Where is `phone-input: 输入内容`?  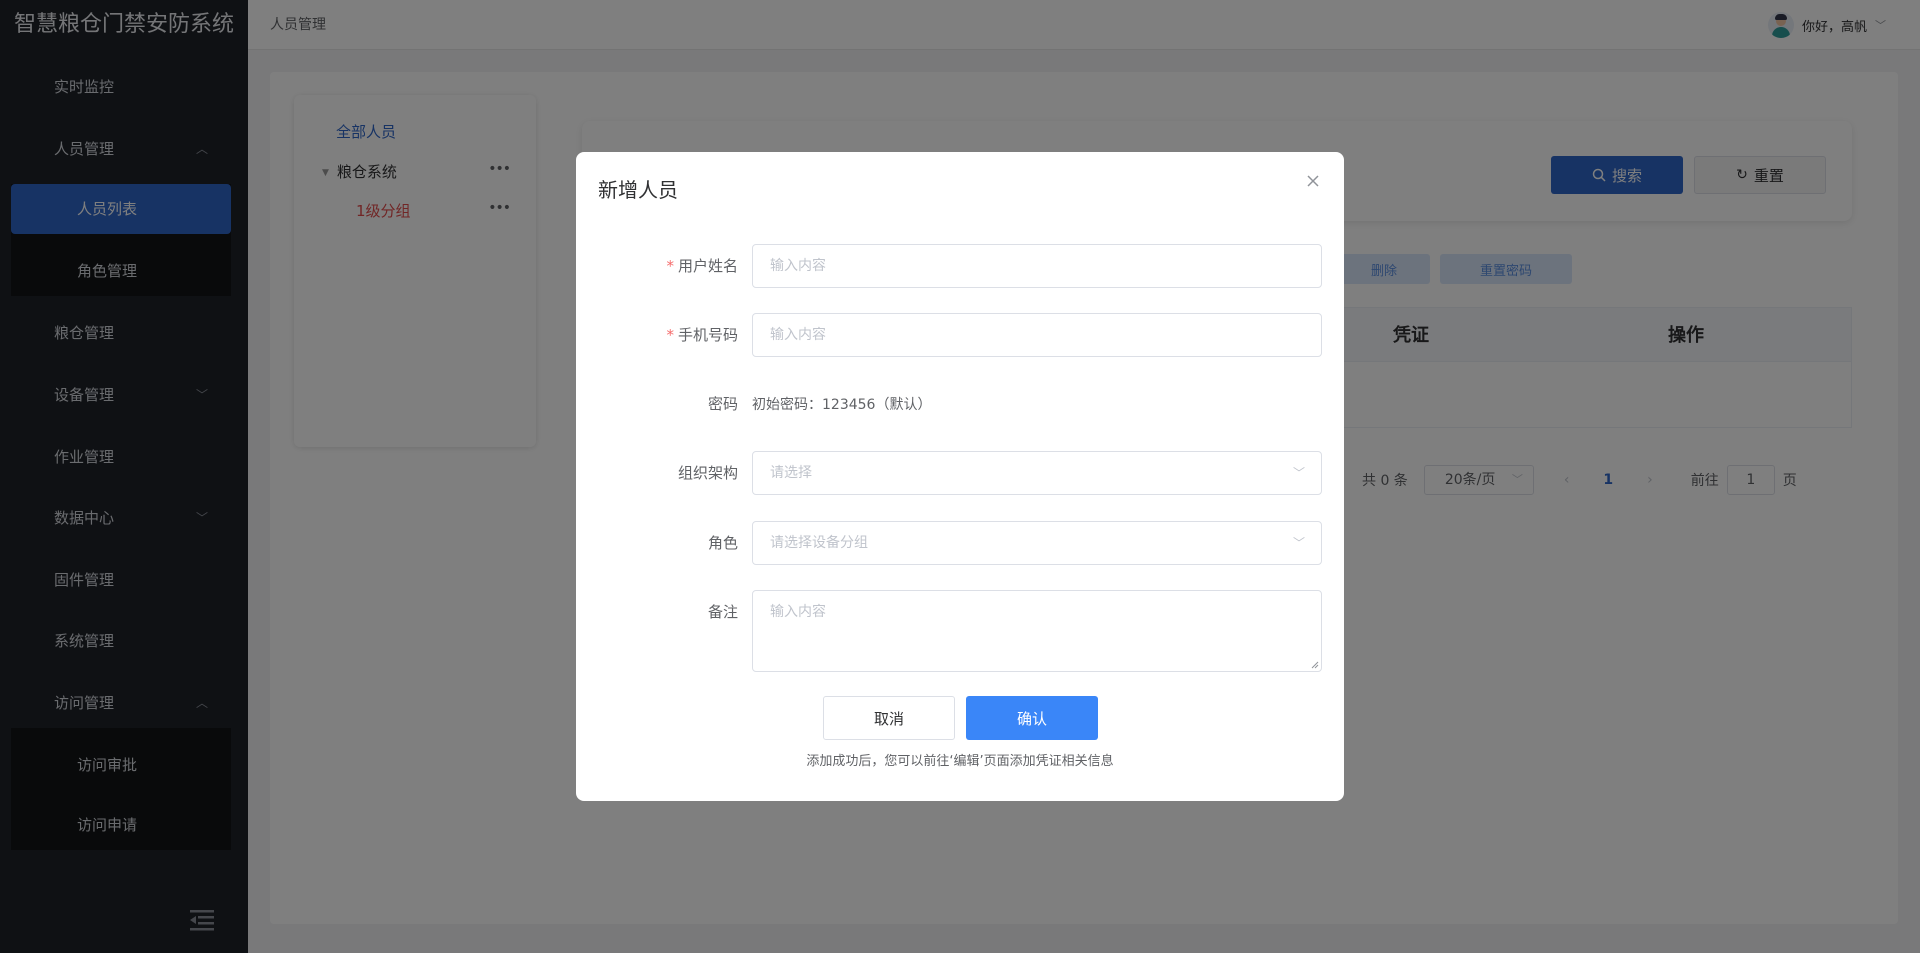 phone-input: 输入内容 is located at coordinates (1037, 335).